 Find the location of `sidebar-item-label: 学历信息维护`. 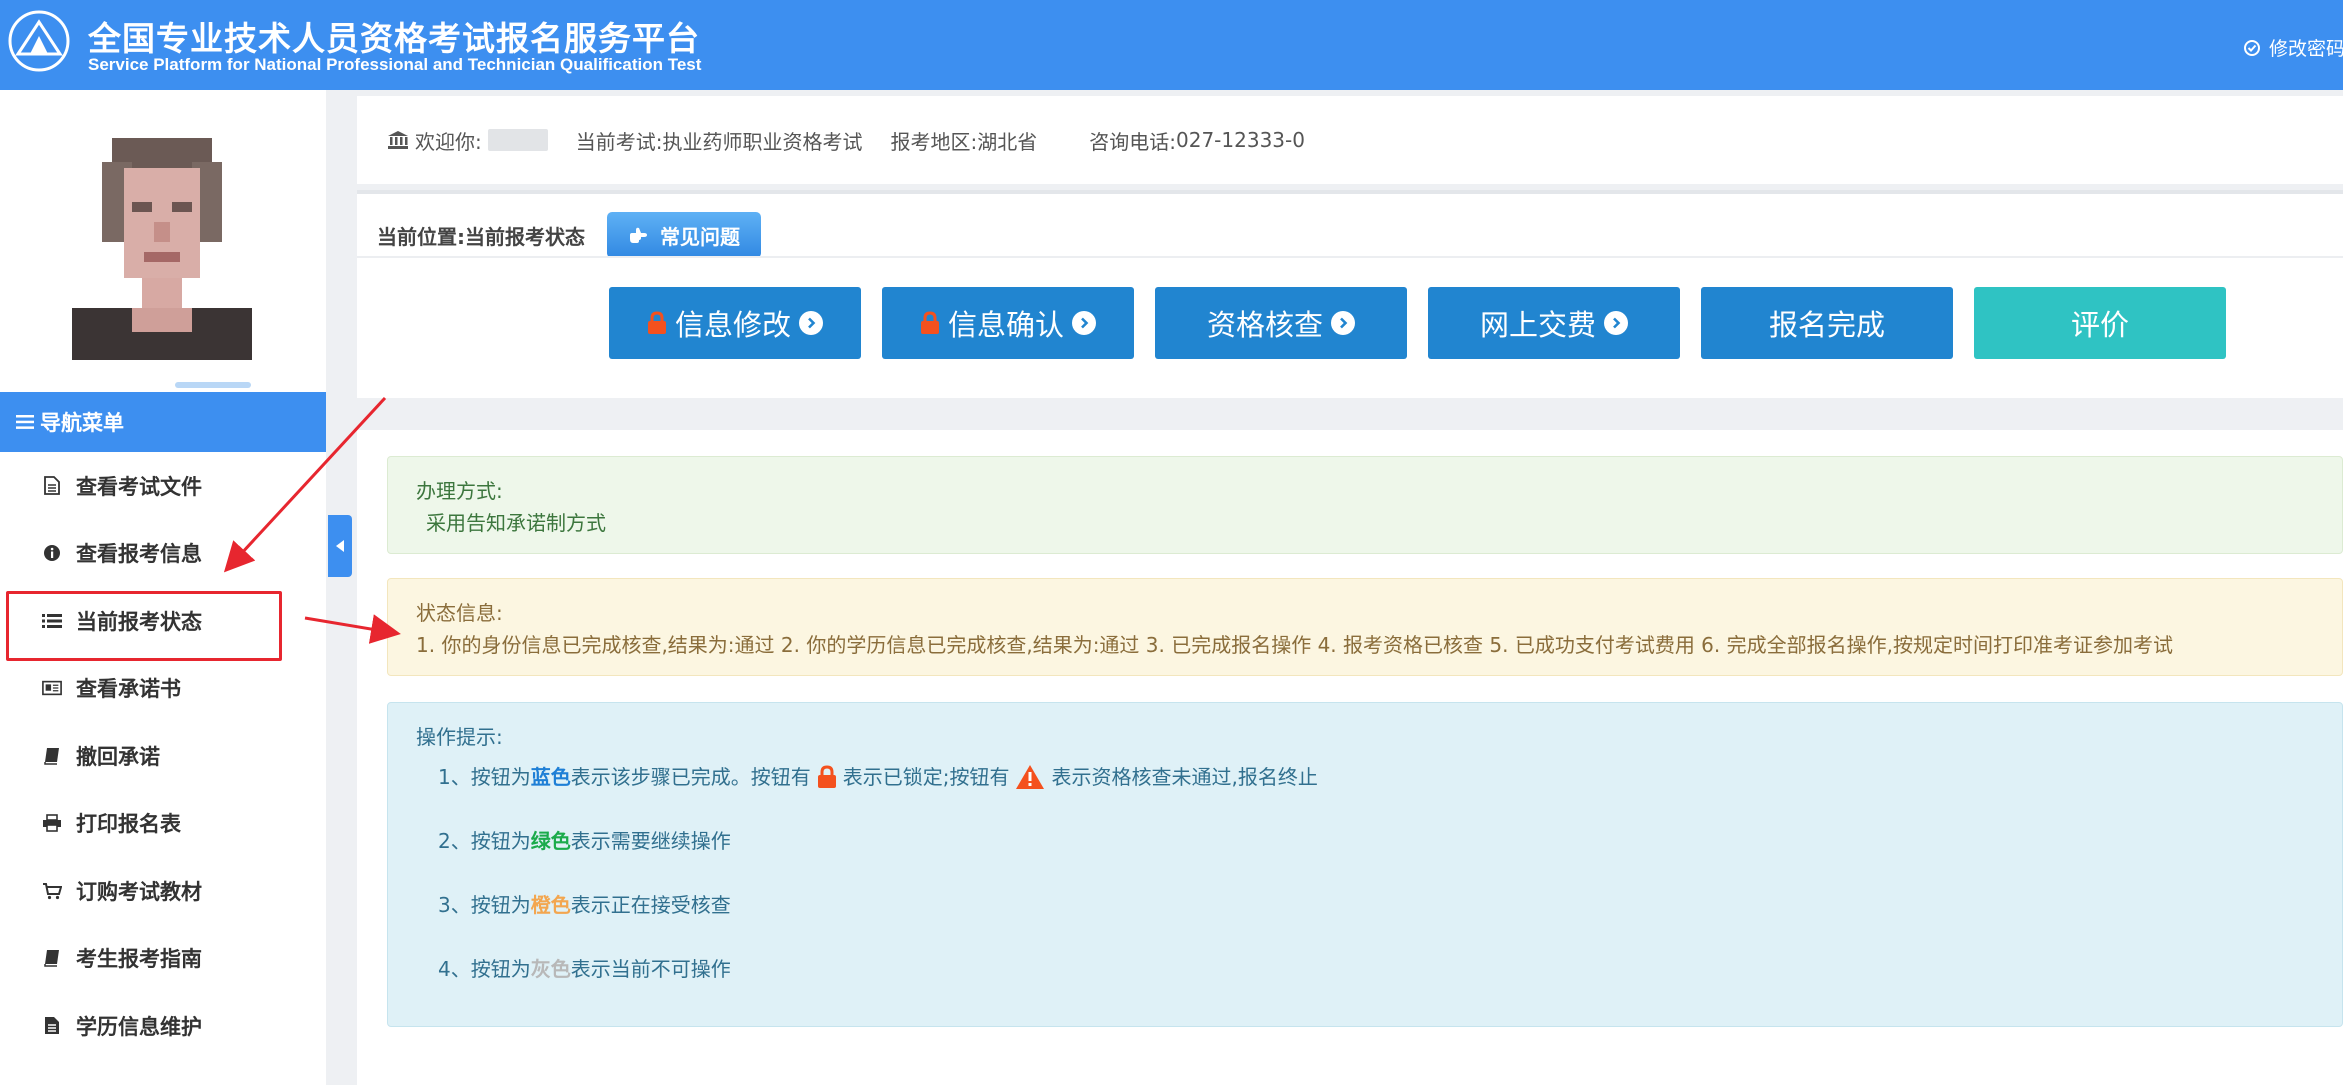

sidebar-item-label: 学历信息维护 is located at coordinates (139, 1026).